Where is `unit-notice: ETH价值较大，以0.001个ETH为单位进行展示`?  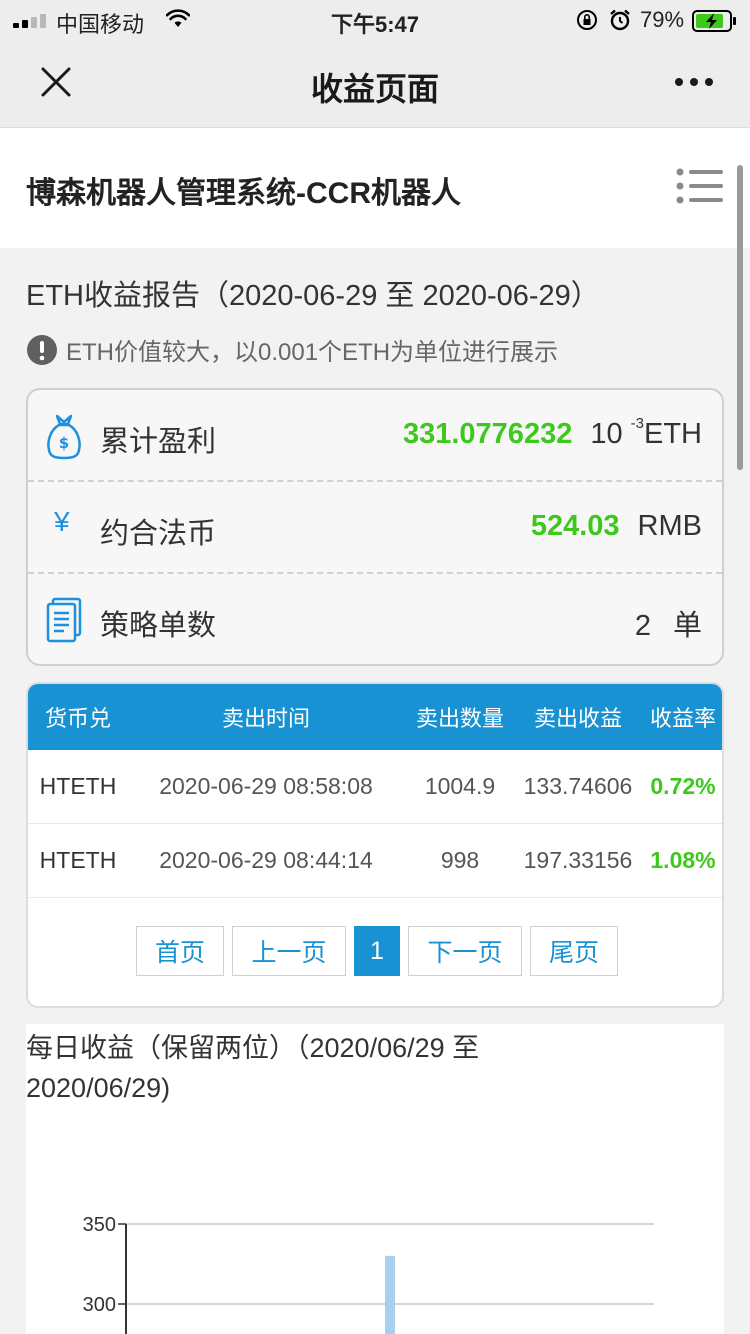
unit-notice: ETH价值较大，以0.001个ETH为单位进行展示 is located at coordinates (292, 349).